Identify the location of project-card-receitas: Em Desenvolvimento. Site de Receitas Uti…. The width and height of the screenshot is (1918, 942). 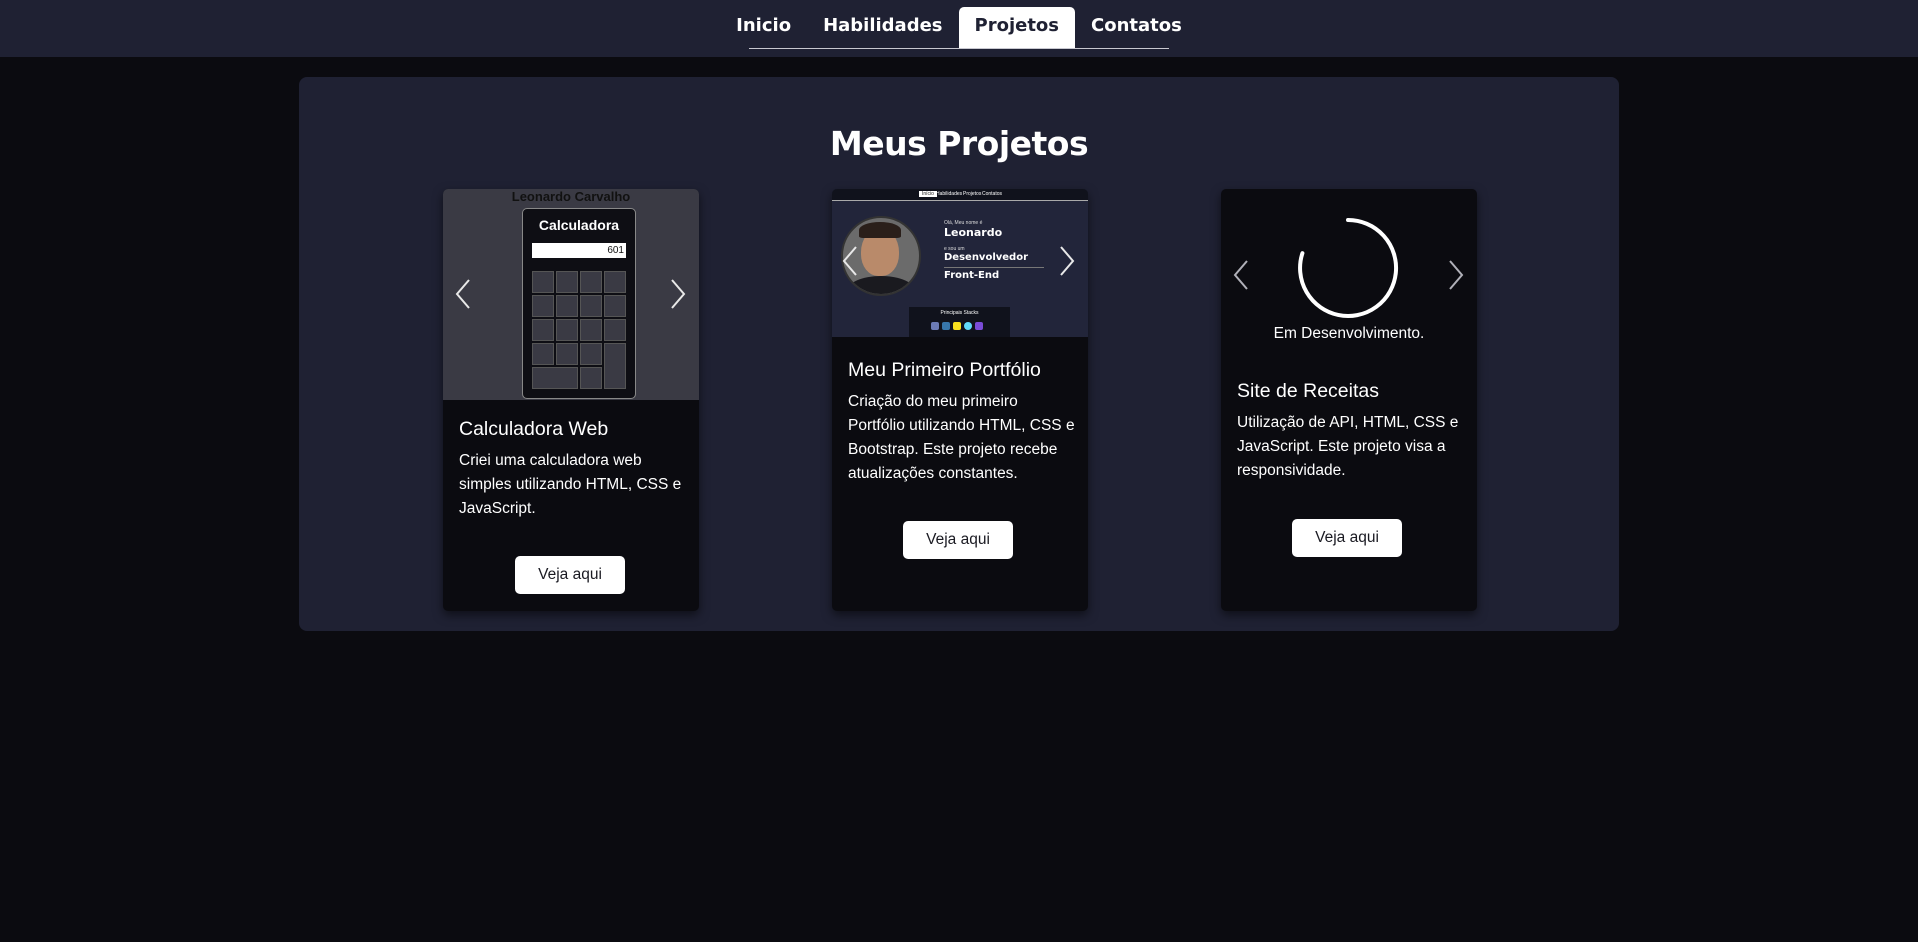
(1349, 400).